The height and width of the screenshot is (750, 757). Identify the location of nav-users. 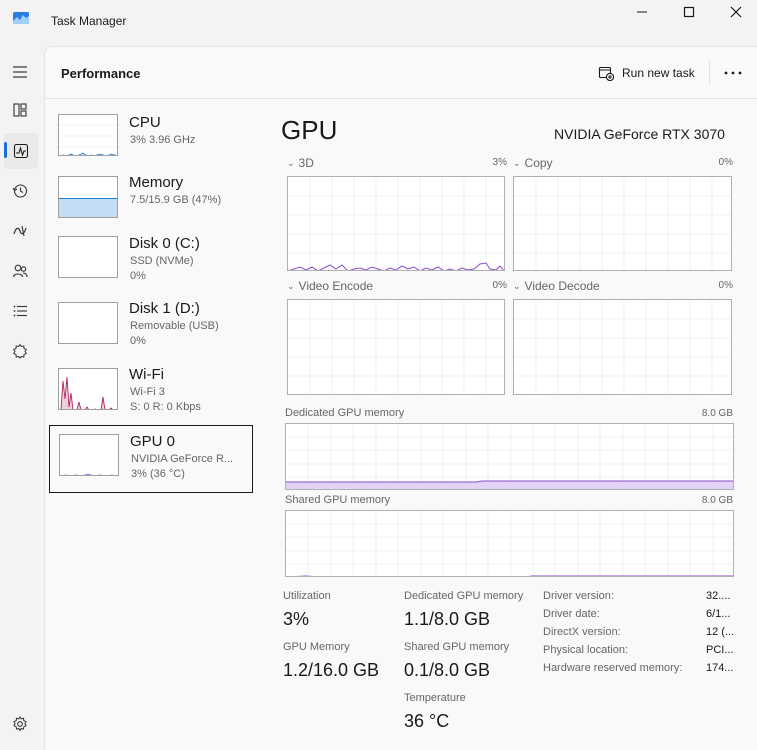
(20, 271).